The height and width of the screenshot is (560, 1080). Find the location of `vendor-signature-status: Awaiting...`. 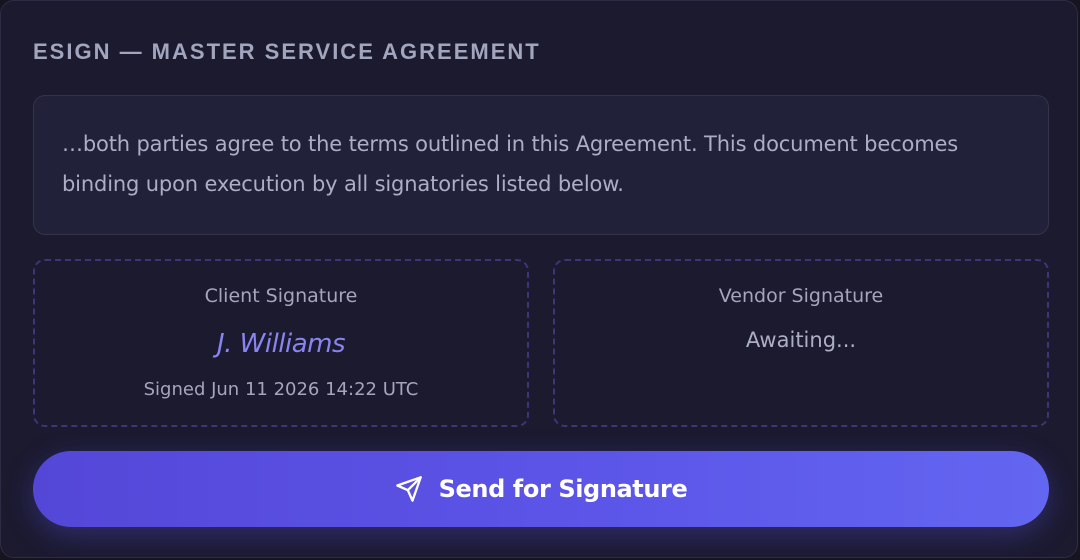

vendor-signature-status: Awaiting... is located at coordinates (801, 340).